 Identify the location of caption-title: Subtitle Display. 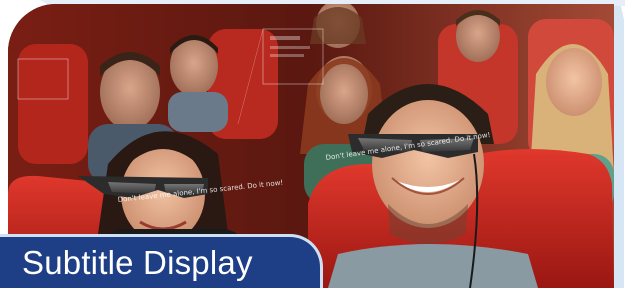
(137, 262).